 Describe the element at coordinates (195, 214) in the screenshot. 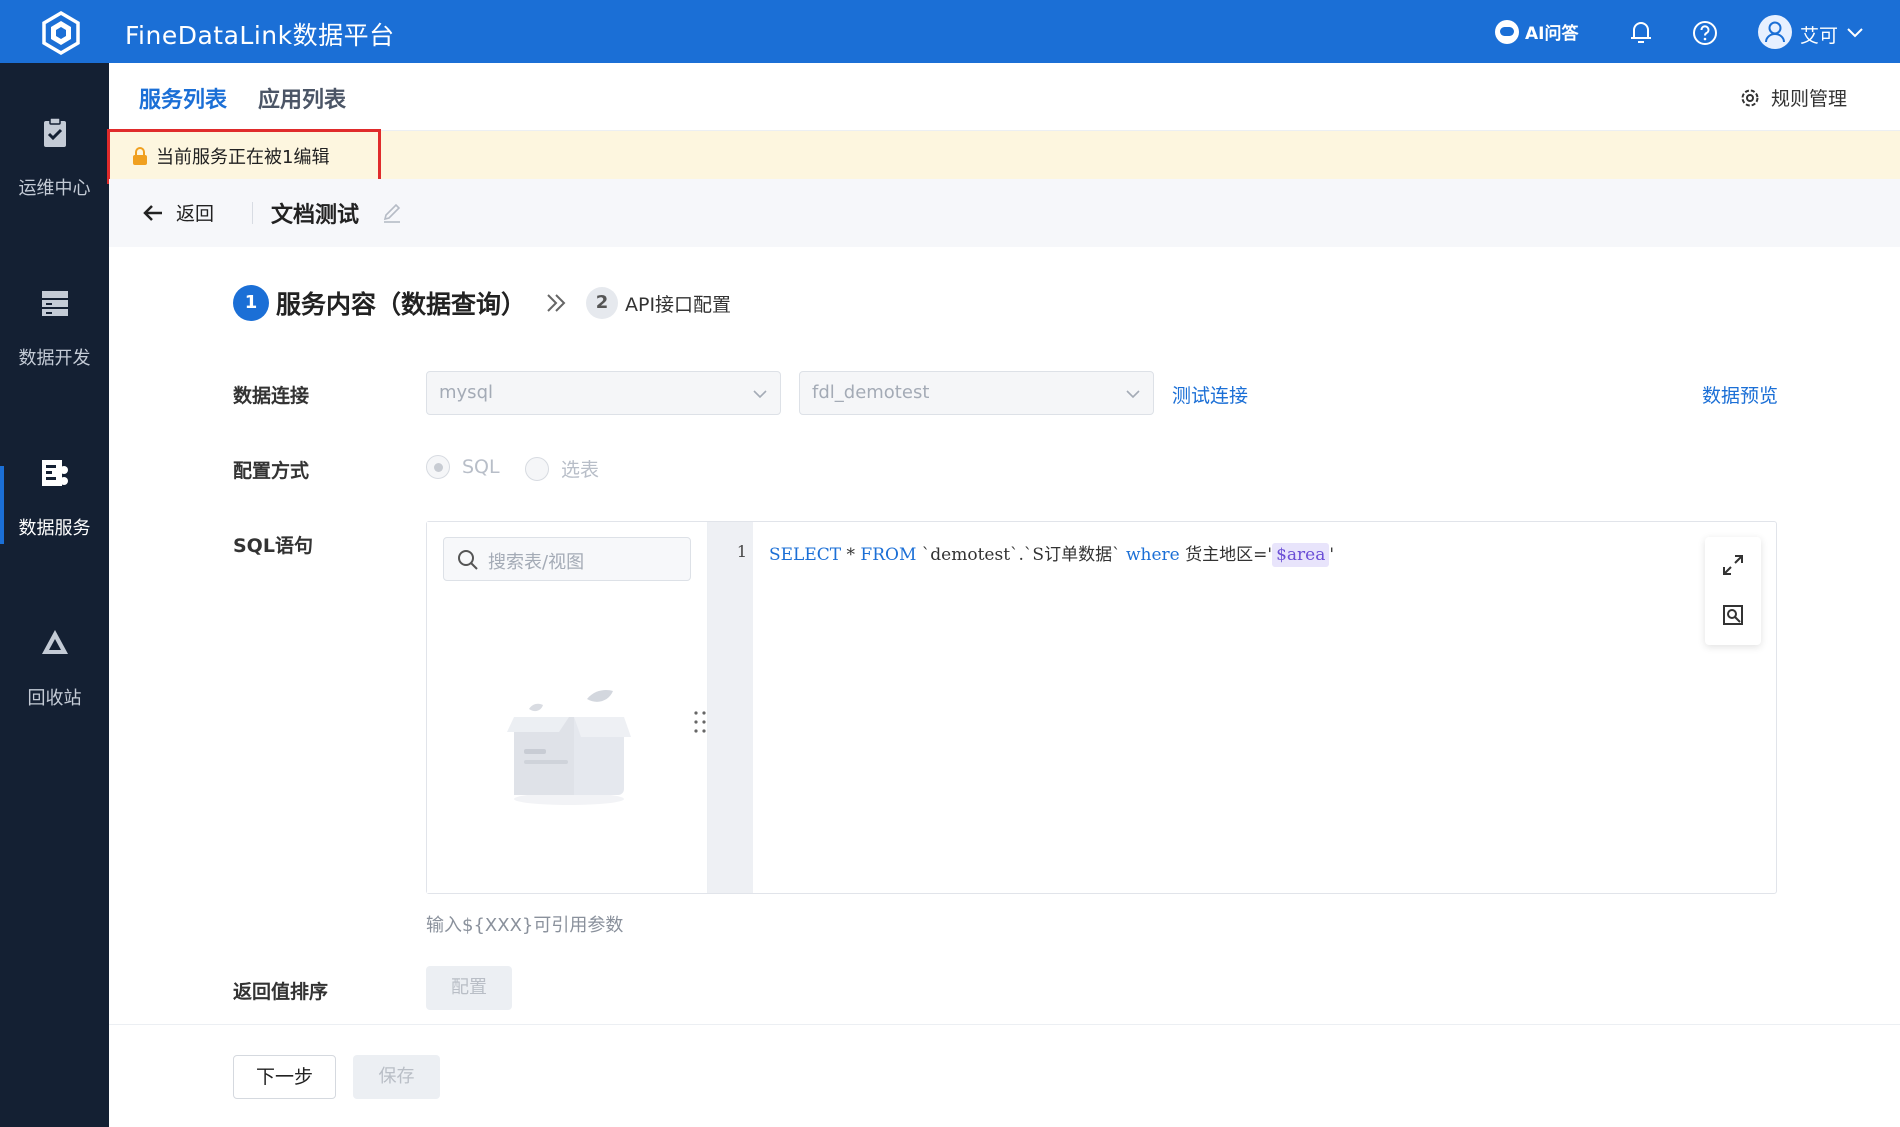

I see `back-label: 返回` at that location.